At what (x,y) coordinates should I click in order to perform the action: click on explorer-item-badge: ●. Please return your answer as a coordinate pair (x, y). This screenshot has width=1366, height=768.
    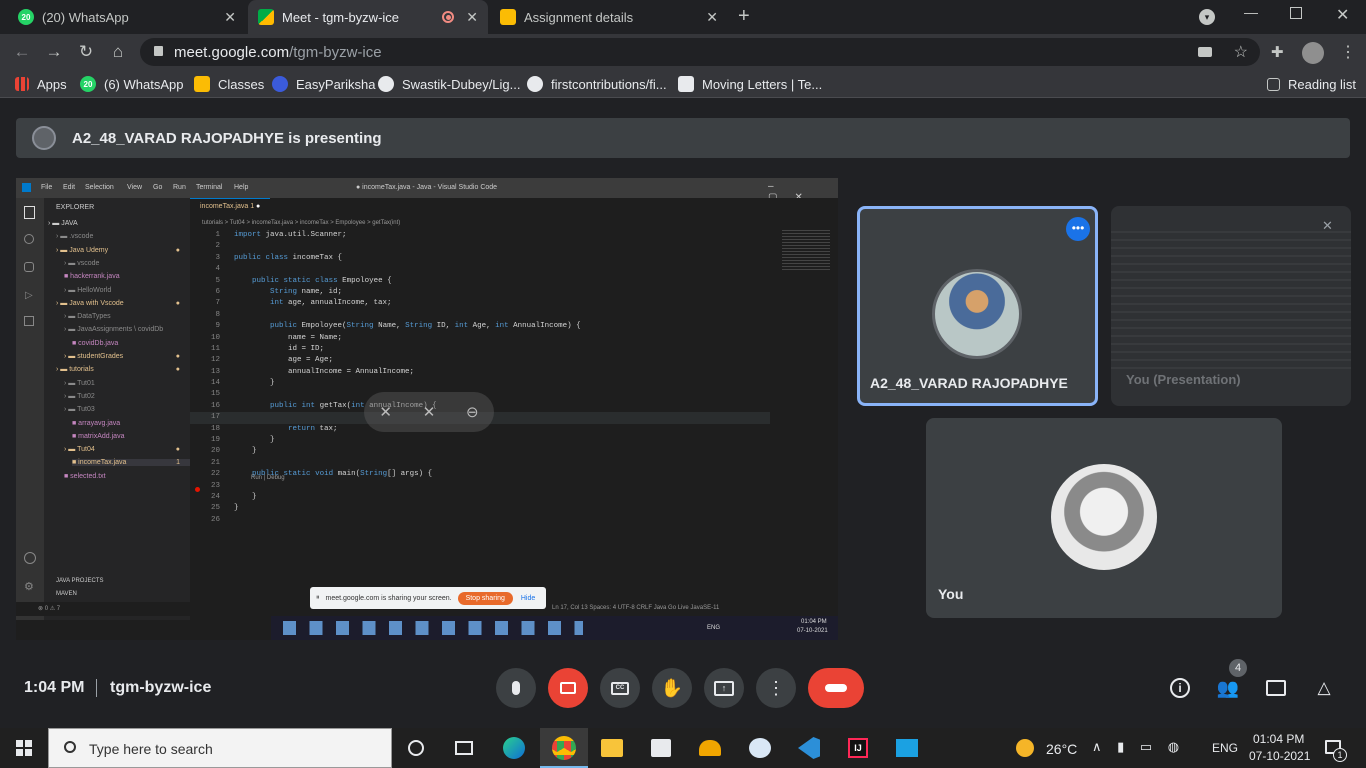
    Looking at the image, I should click on (177, 370).